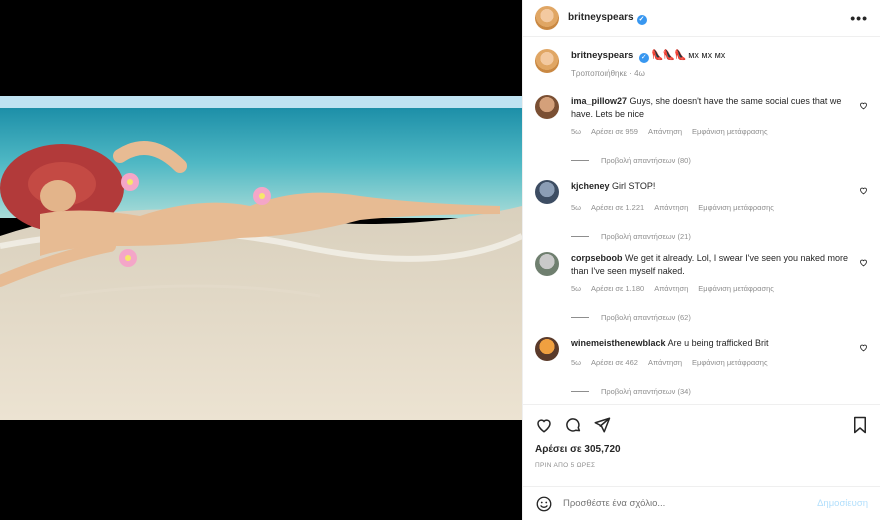 The image size is (880, 520). What do you see at coordinates (701, 424) in the screenshot?
I see `post-actions` at bounding box center [701, 424].